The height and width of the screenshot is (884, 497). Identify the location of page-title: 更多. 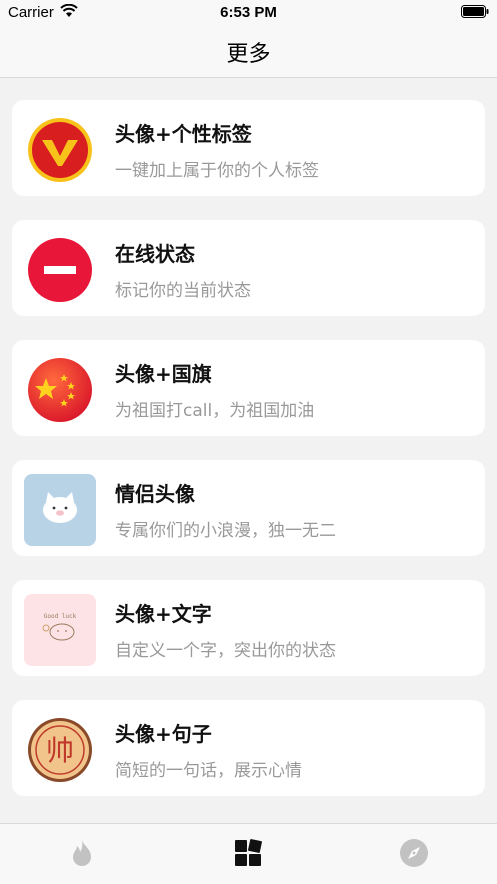
(248, 54).